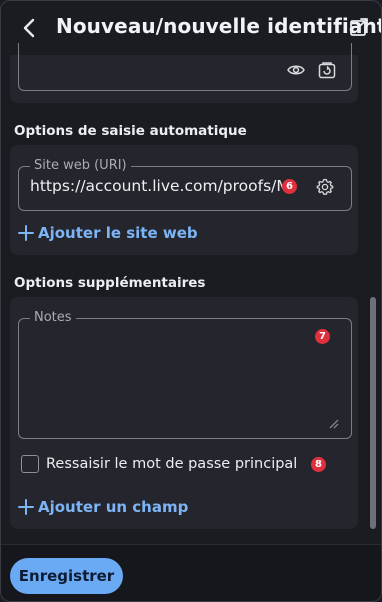  I want to click on website-input: https://account.live.com/proofs/Mana, so click(157, 186).